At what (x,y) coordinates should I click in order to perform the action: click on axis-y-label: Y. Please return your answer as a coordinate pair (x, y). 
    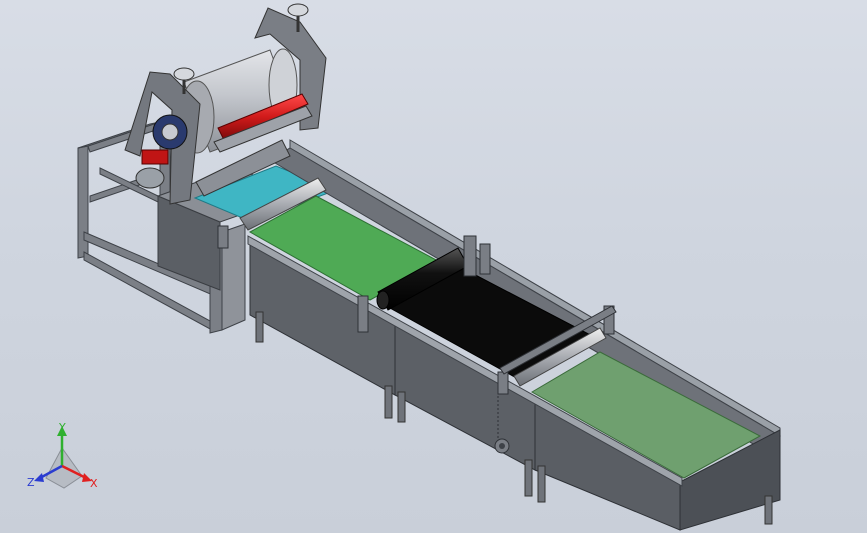
    Looking at the image, I should click on (62, 427).